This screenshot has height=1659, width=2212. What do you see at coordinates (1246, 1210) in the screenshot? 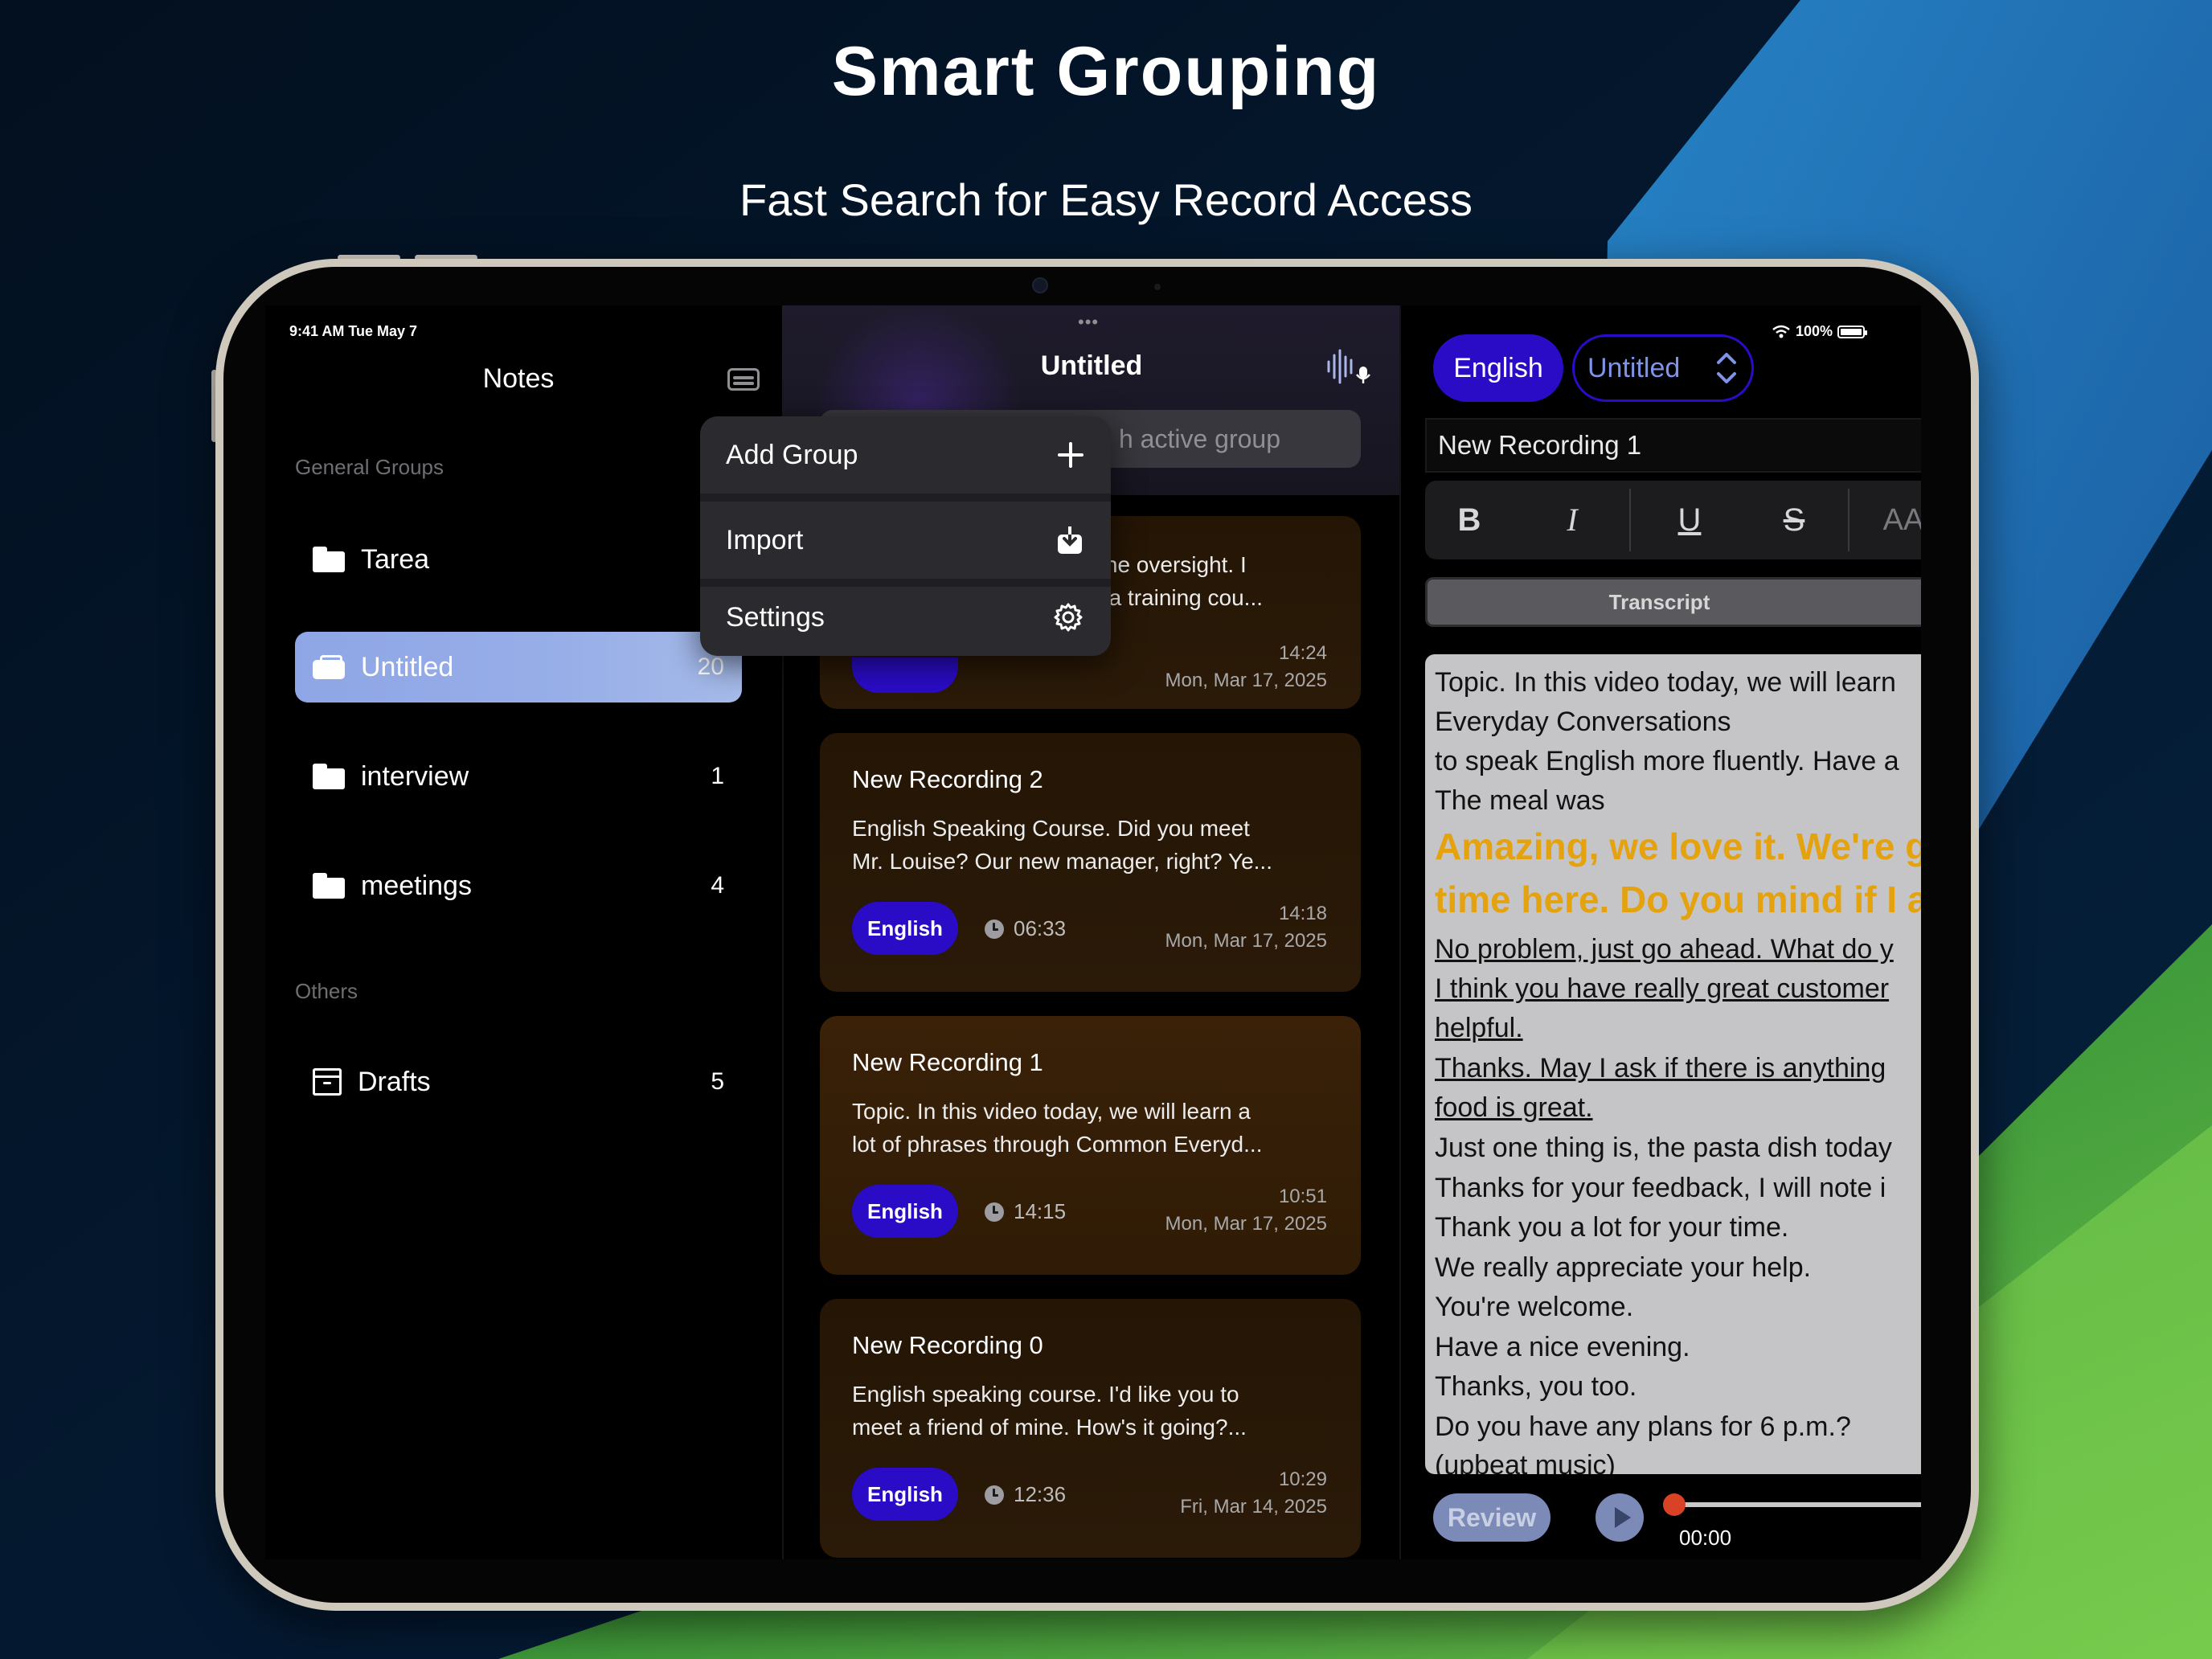
I see `card-timestamp: 10:51 Mon, Mar 17, 2025` at bounding box center [1246, 1210].